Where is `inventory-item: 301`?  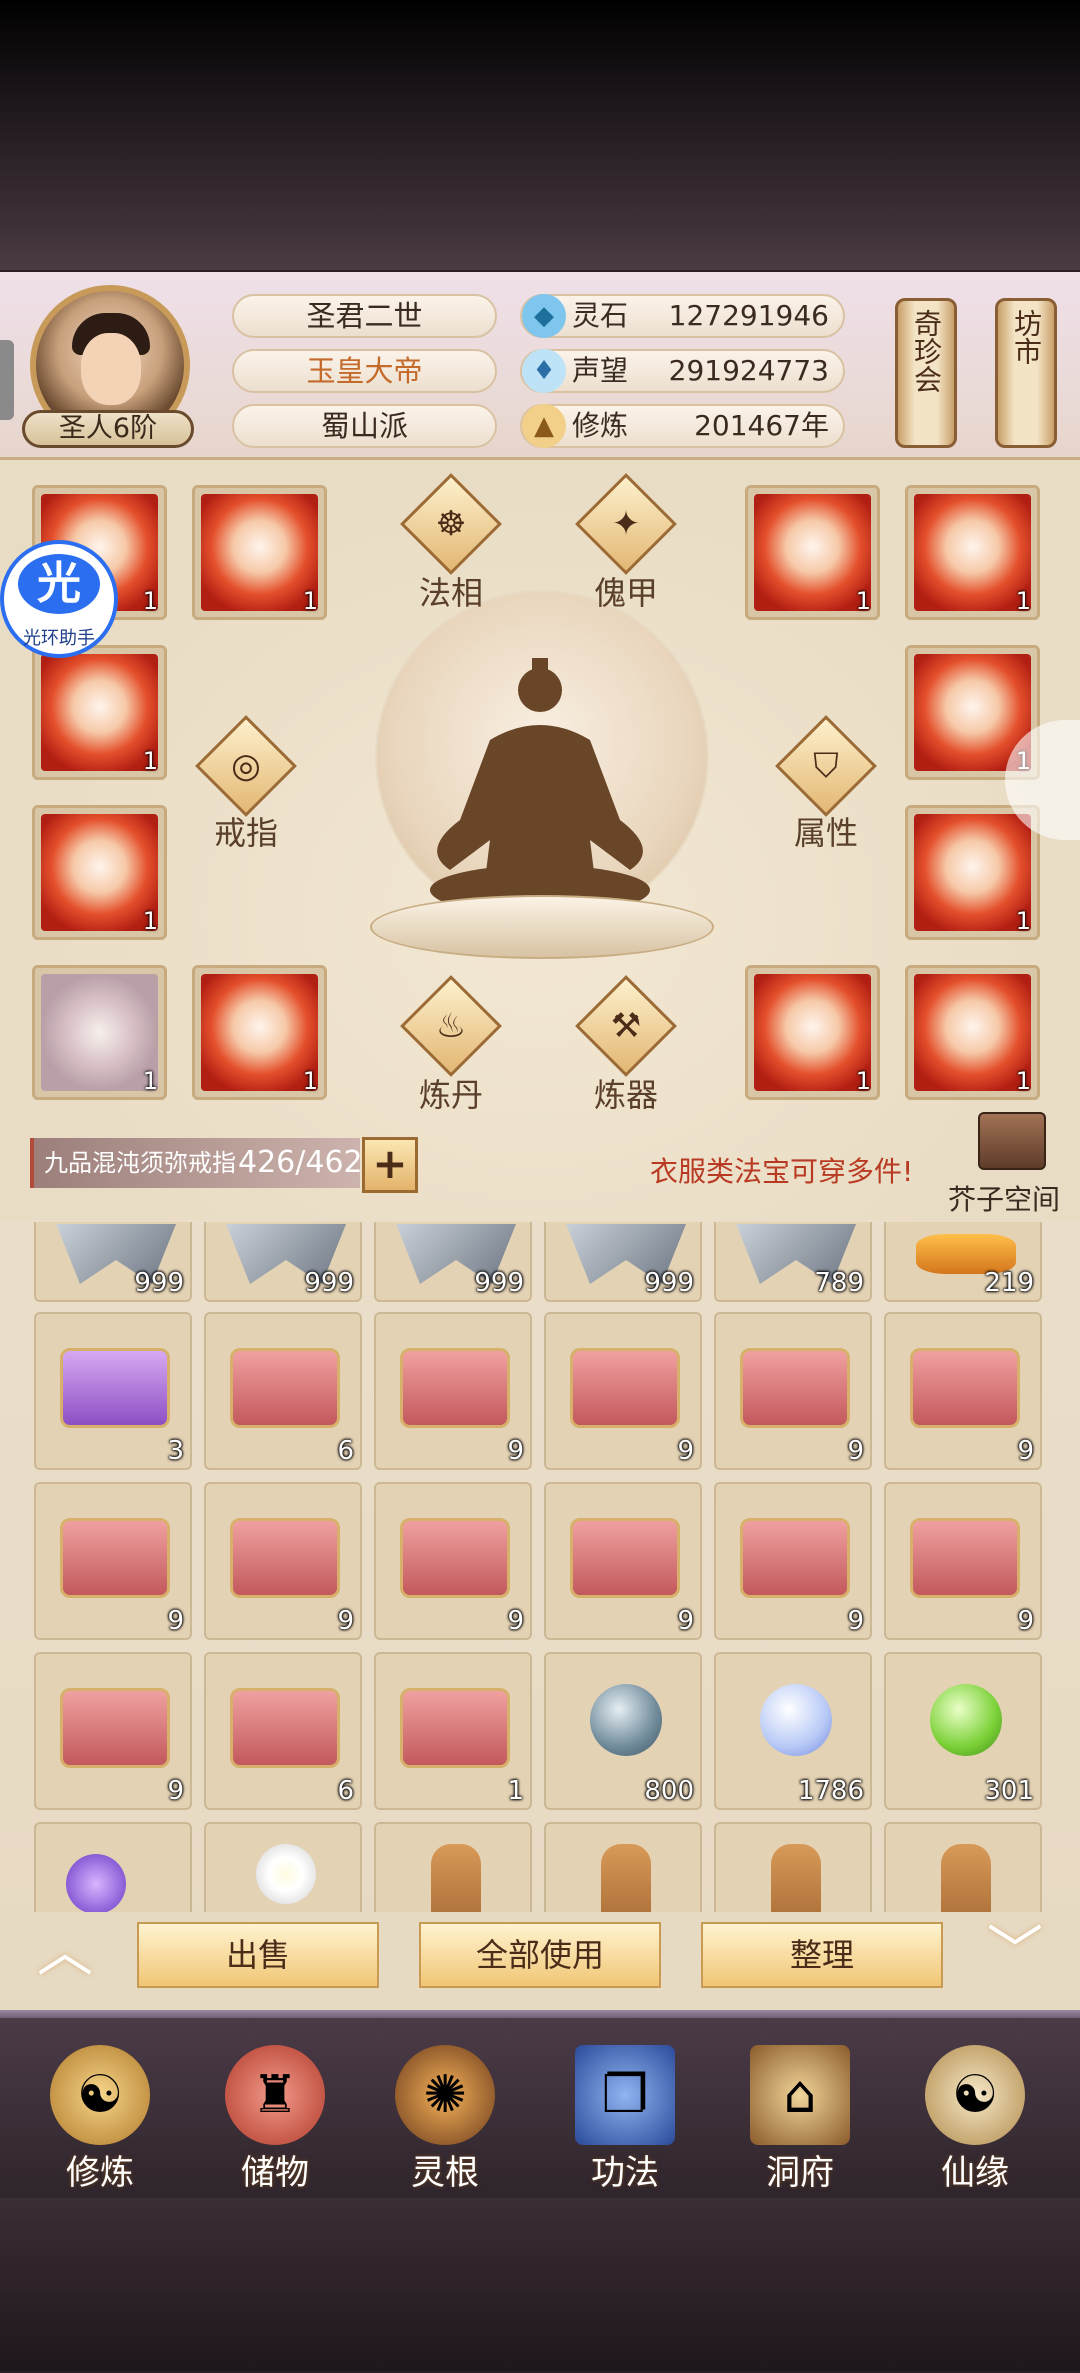 inventory-item: 301 is located at coordinates (963, 1731).